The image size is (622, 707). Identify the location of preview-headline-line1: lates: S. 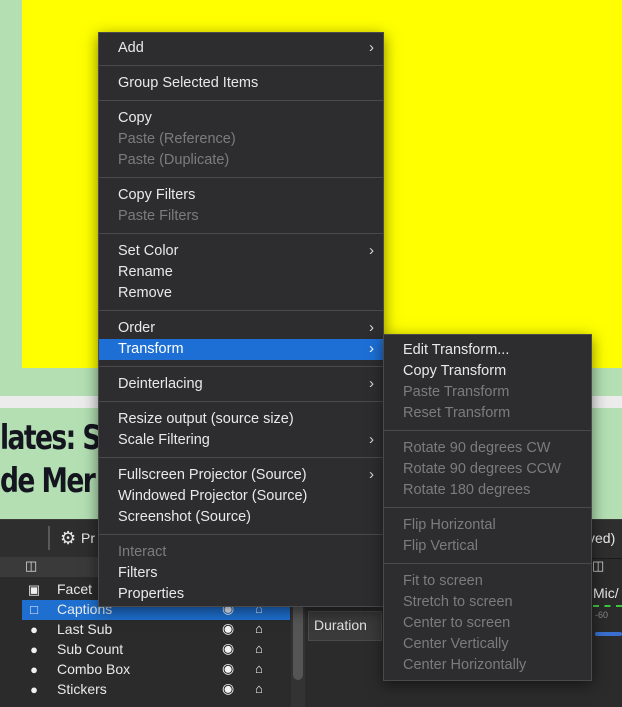
(50, 438).